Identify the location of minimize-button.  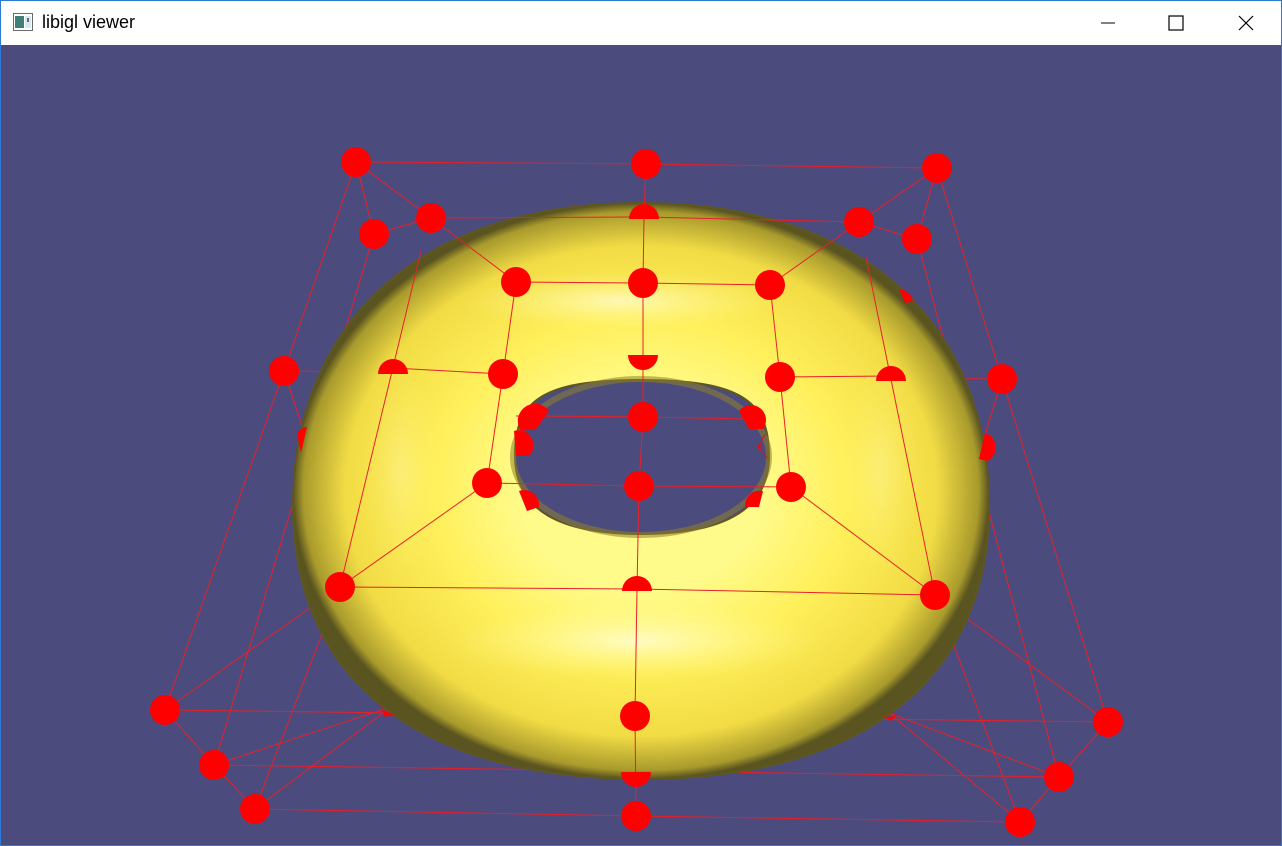
(1108, 23).